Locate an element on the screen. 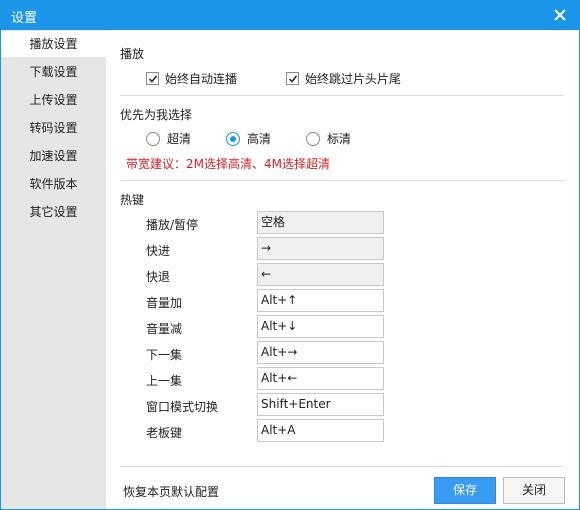 This screenshot has width=580, height=510. title-bar: 设置 is located at coordinates (290, 15).